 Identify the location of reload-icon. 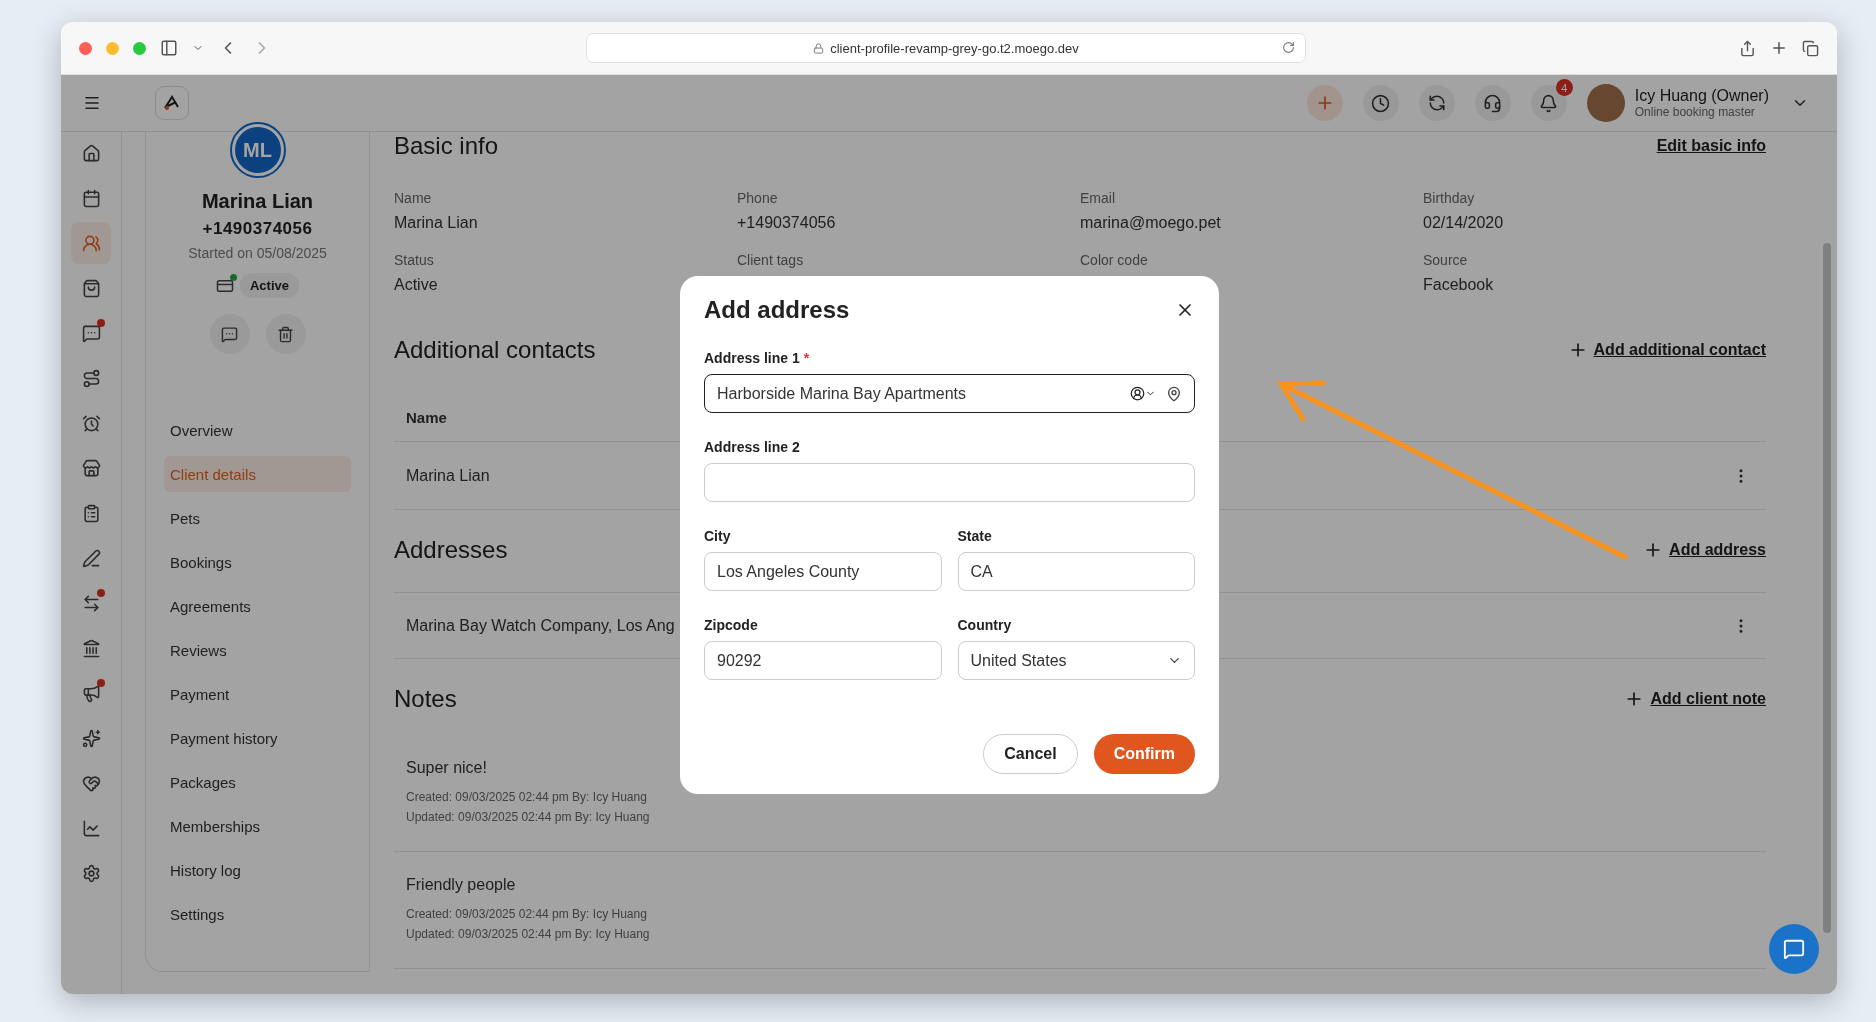
(1288, 47).